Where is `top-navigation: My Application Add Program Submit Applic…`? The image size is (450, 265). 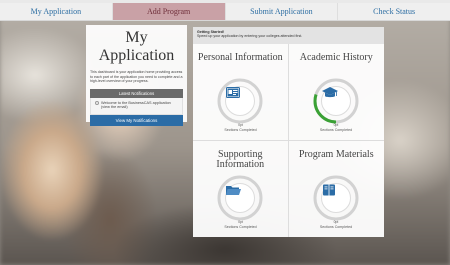 top-navigation: My Application Add Program Submit Applic… is located at coordinates (225, 12).